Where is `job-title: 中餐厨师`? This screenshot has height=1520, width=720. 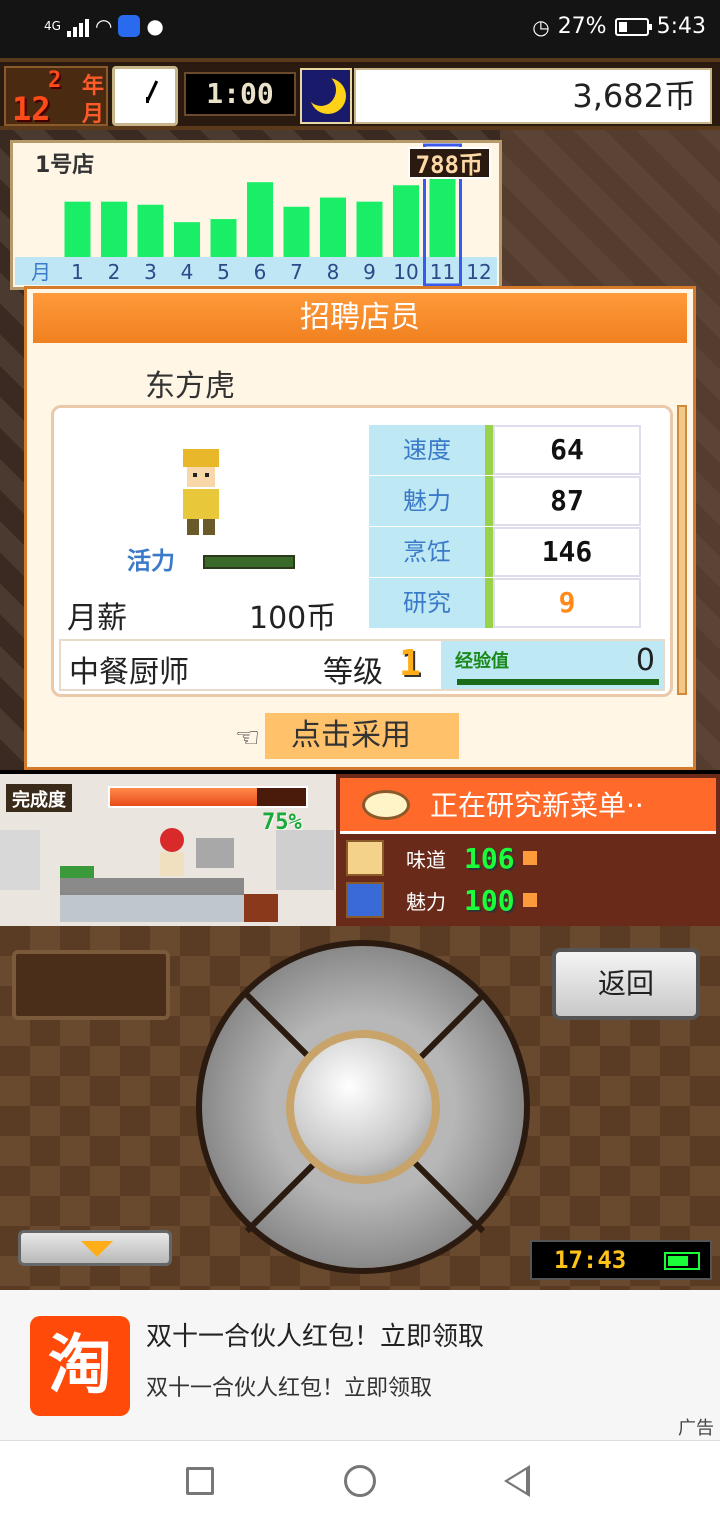
job-title: 中餐厨师 is located at coordinates (129, 672).